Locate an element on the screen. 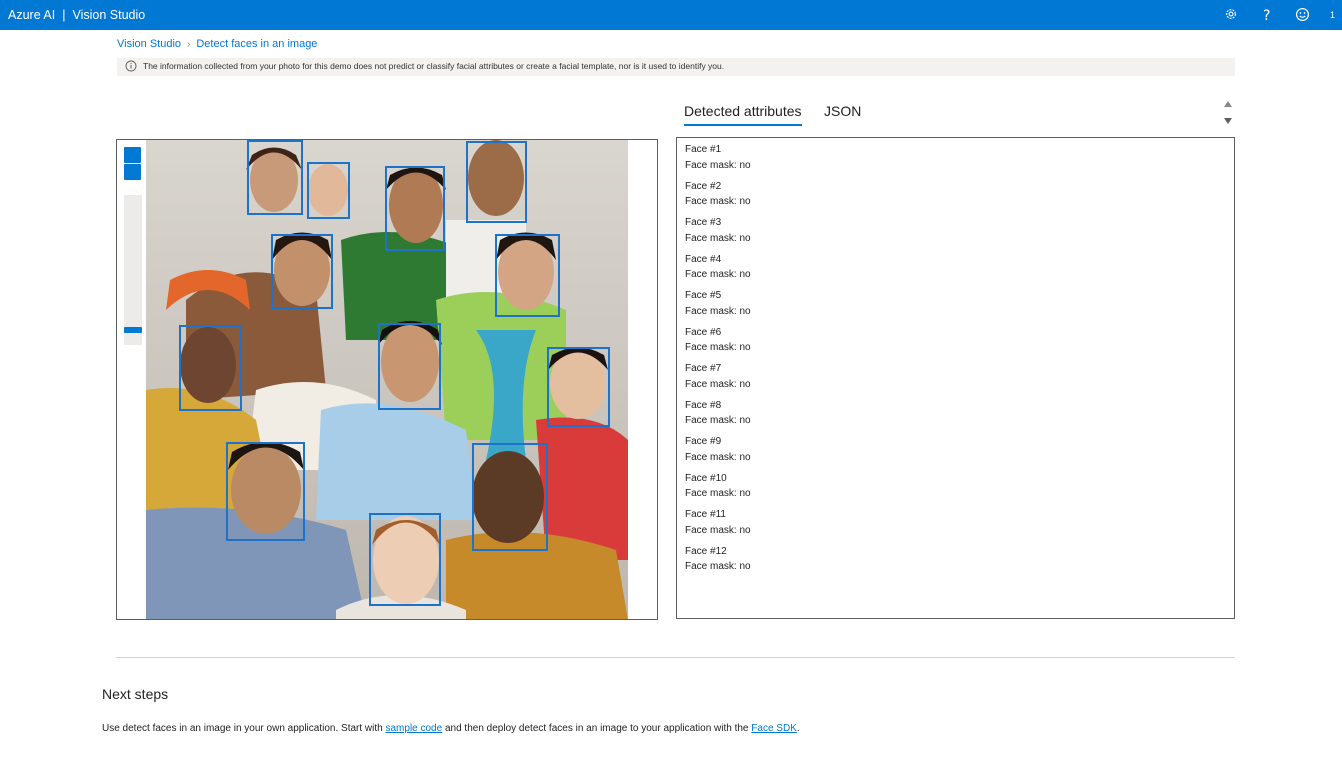 This screenshot has width=1342, height=767. face-result-item: Face #12 Face mask: no is located at coordinates (718, 559).